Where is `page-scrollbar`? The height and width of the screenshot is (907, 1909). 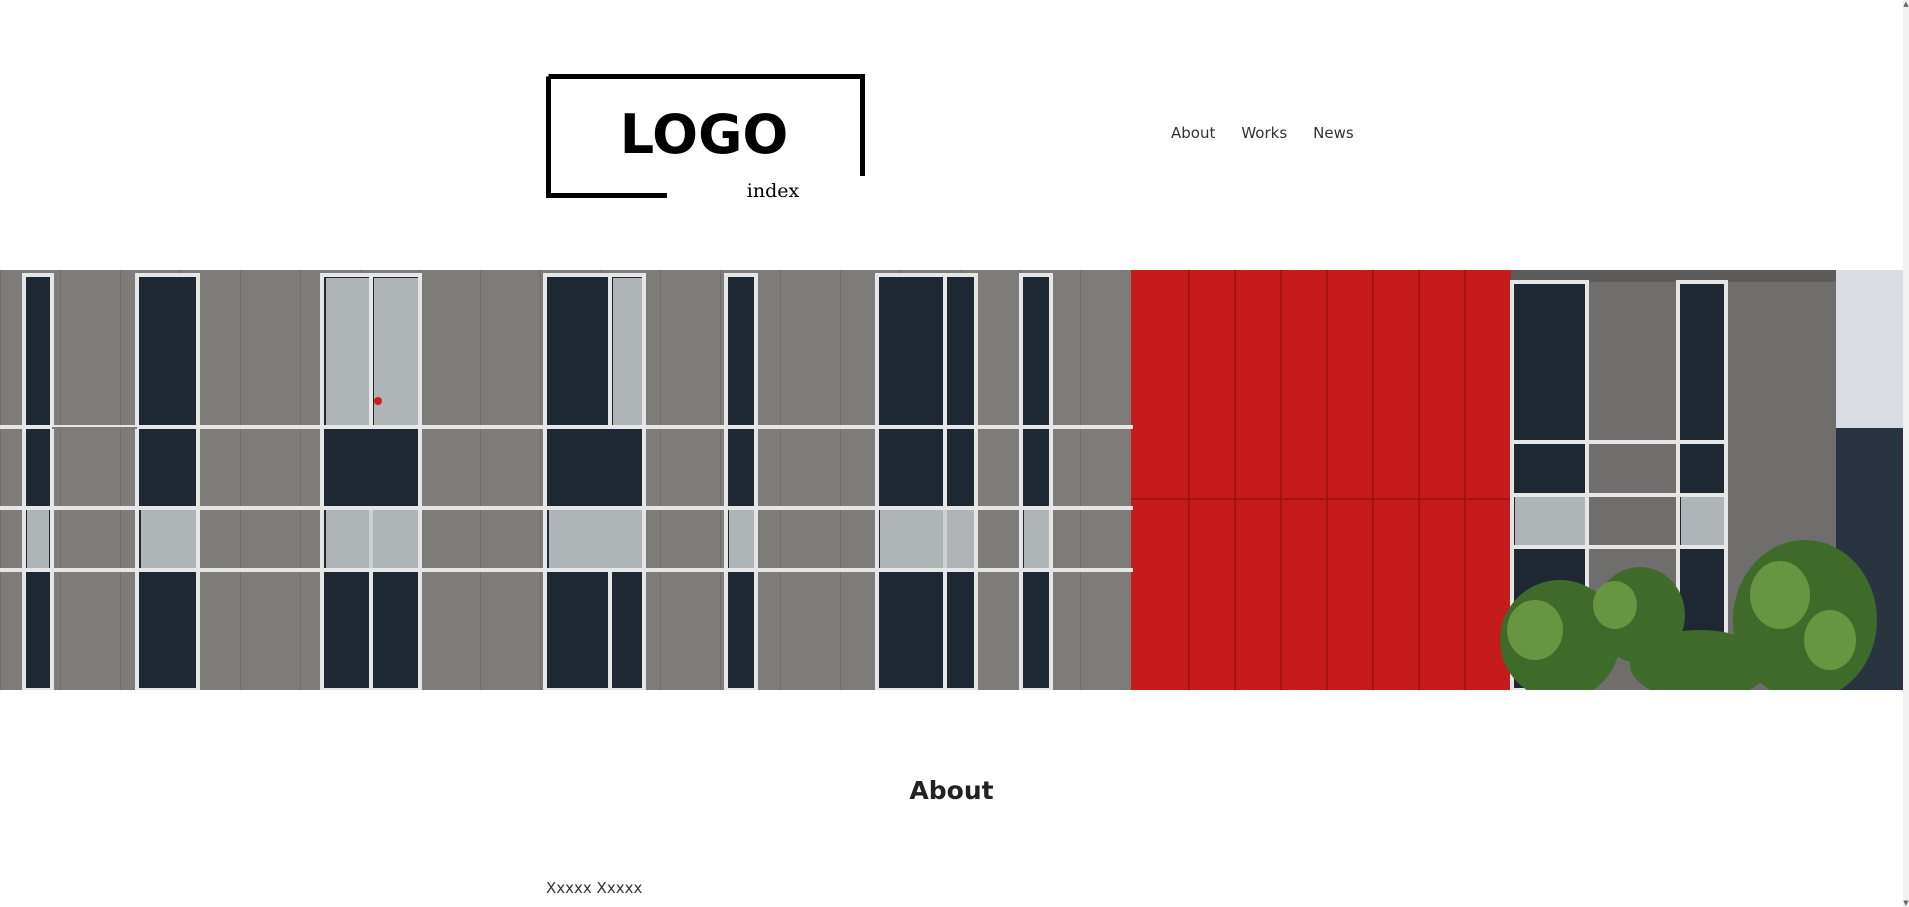
page-scrollbar is located at coordinates (1906, 453).